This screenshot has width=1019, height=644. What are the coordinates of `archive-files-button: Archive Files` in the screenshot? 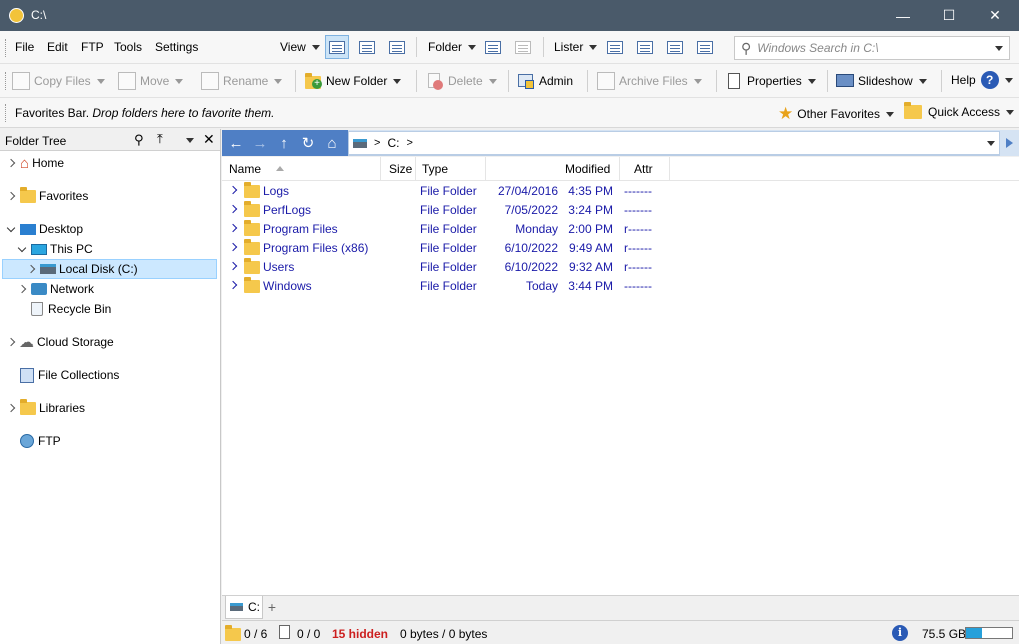 It's located at (649, 81).